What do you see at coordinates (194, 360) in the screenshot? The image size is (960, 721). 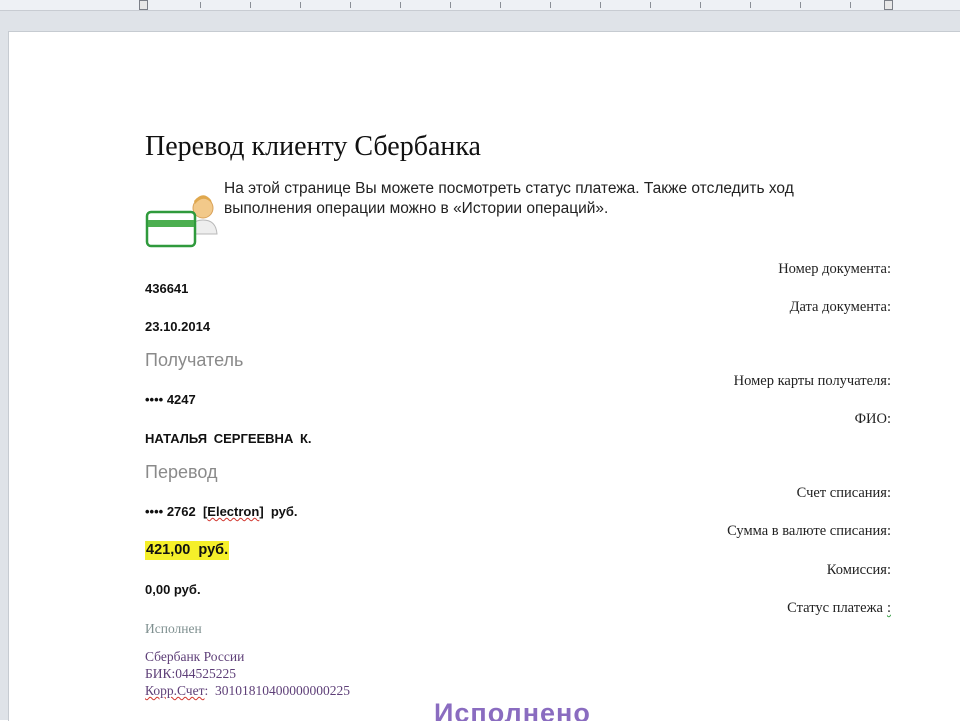 I see `recipient-heading: Получатель` at bounding box center [194, 360].